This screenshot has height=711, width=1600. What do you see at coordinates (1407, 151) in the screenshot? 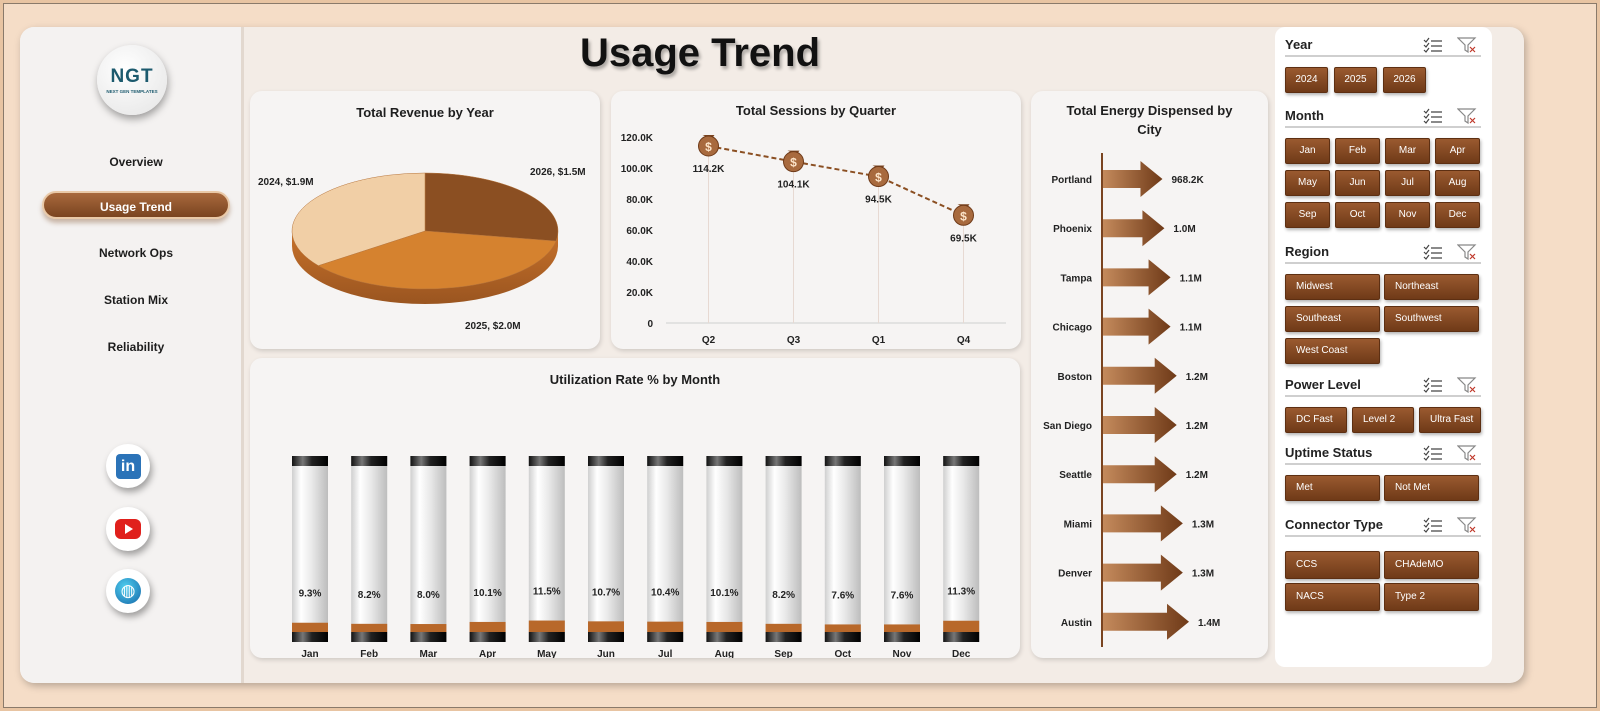
I see `slicer-item-month-mar: Mar` at bounding box center [1407, 151].